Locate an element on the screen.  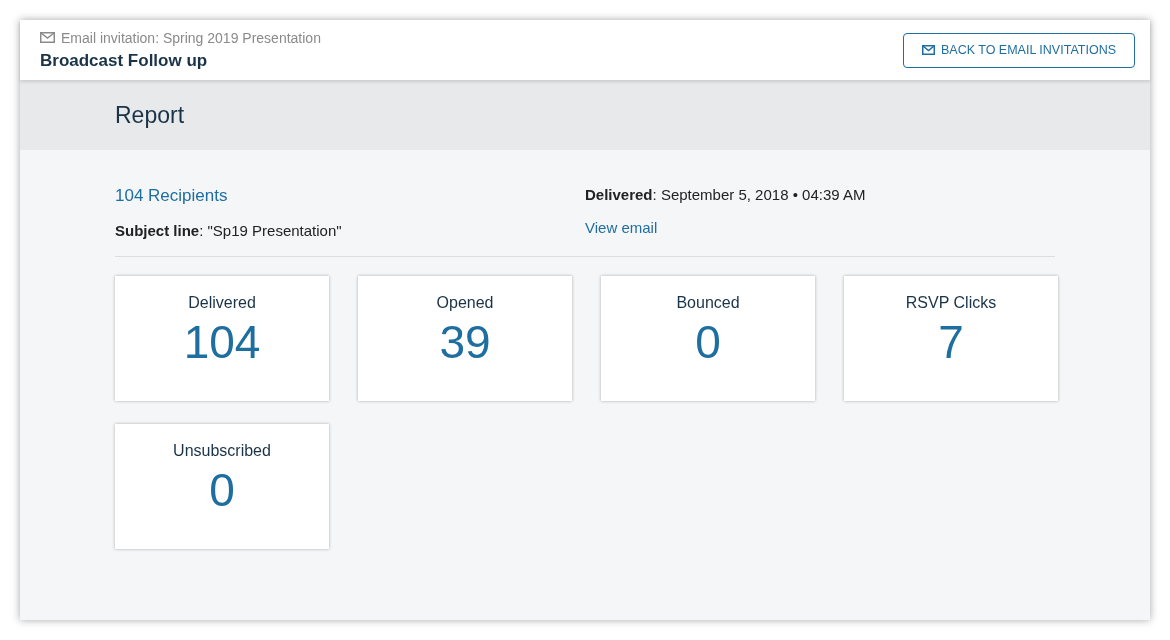
breadcrumb-text: Email invitation: Spring 2019 Presentation is located at coordinates (191, 37).